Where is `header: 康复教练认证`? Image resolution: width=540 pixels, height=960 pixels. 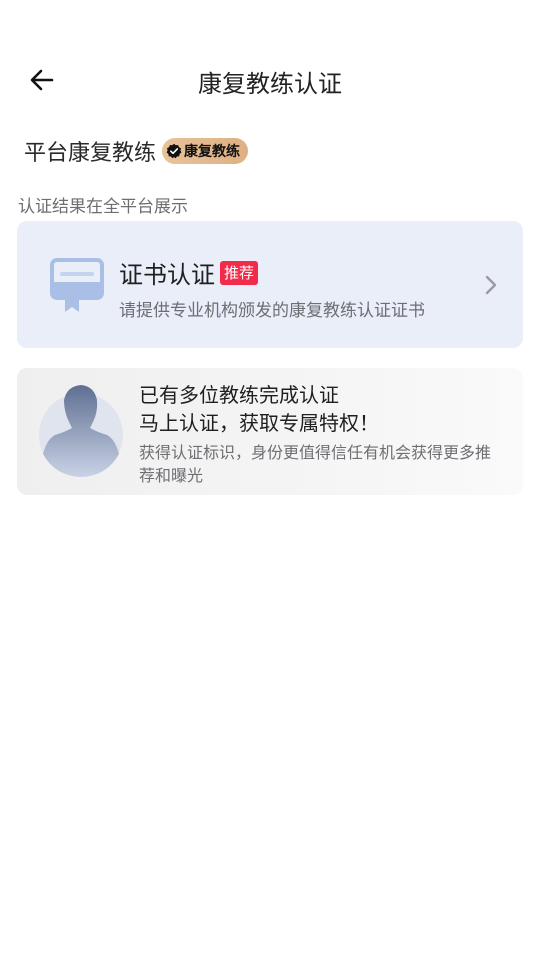
header: 康复教练认证 is located at coordinates (270, 80).